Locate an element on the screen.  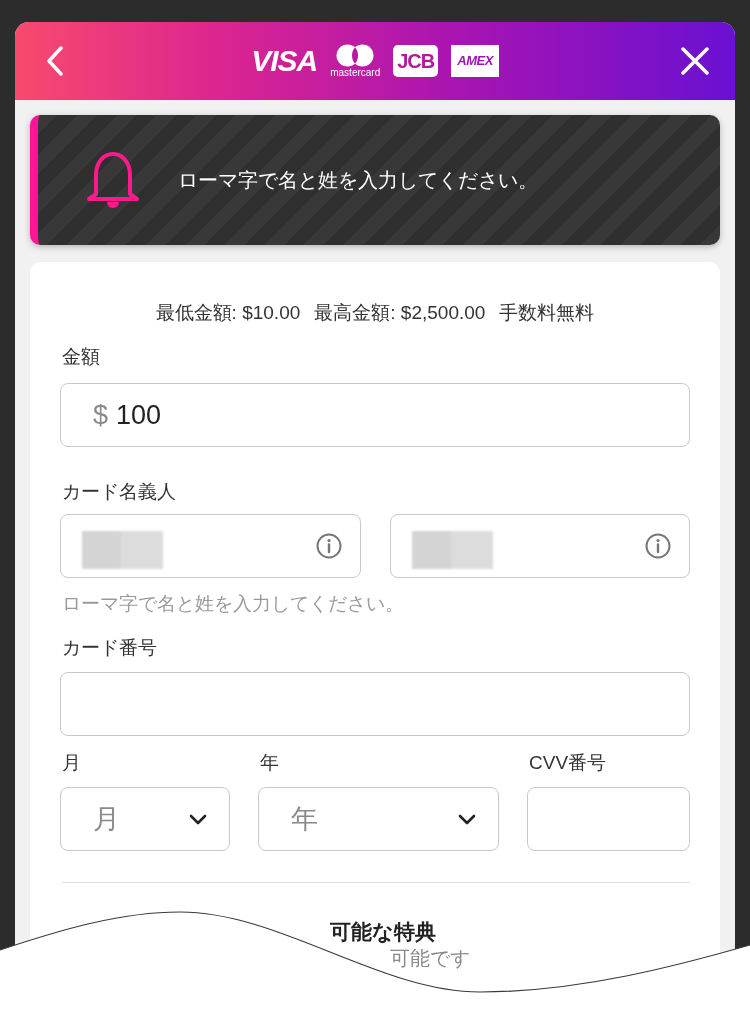
field-label: 年 is located at coordinates (269, 763).